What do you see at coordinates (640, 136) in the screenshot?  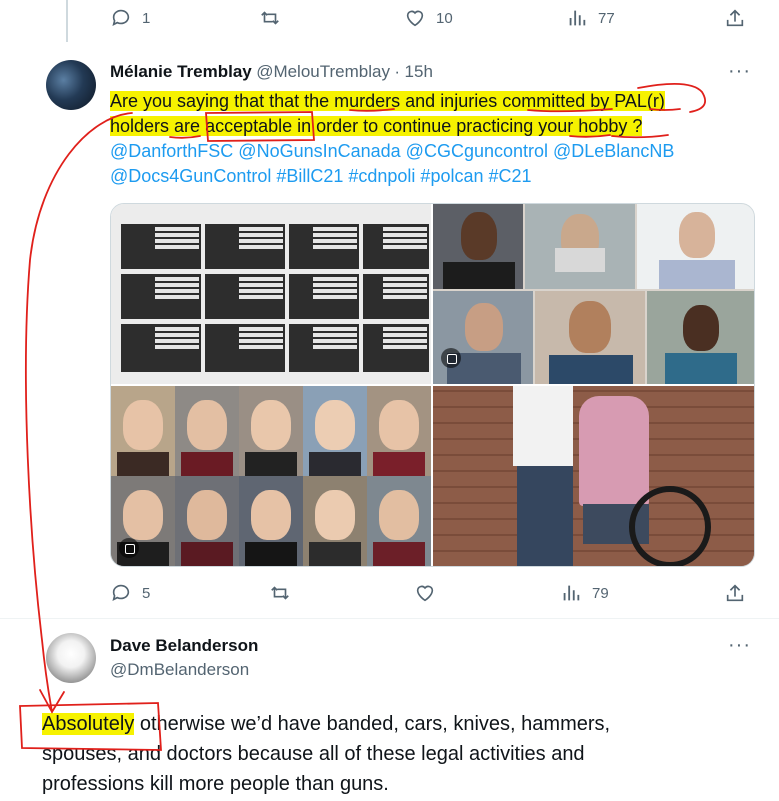 I see `underline-hobby` at bounding box center [640, 136].